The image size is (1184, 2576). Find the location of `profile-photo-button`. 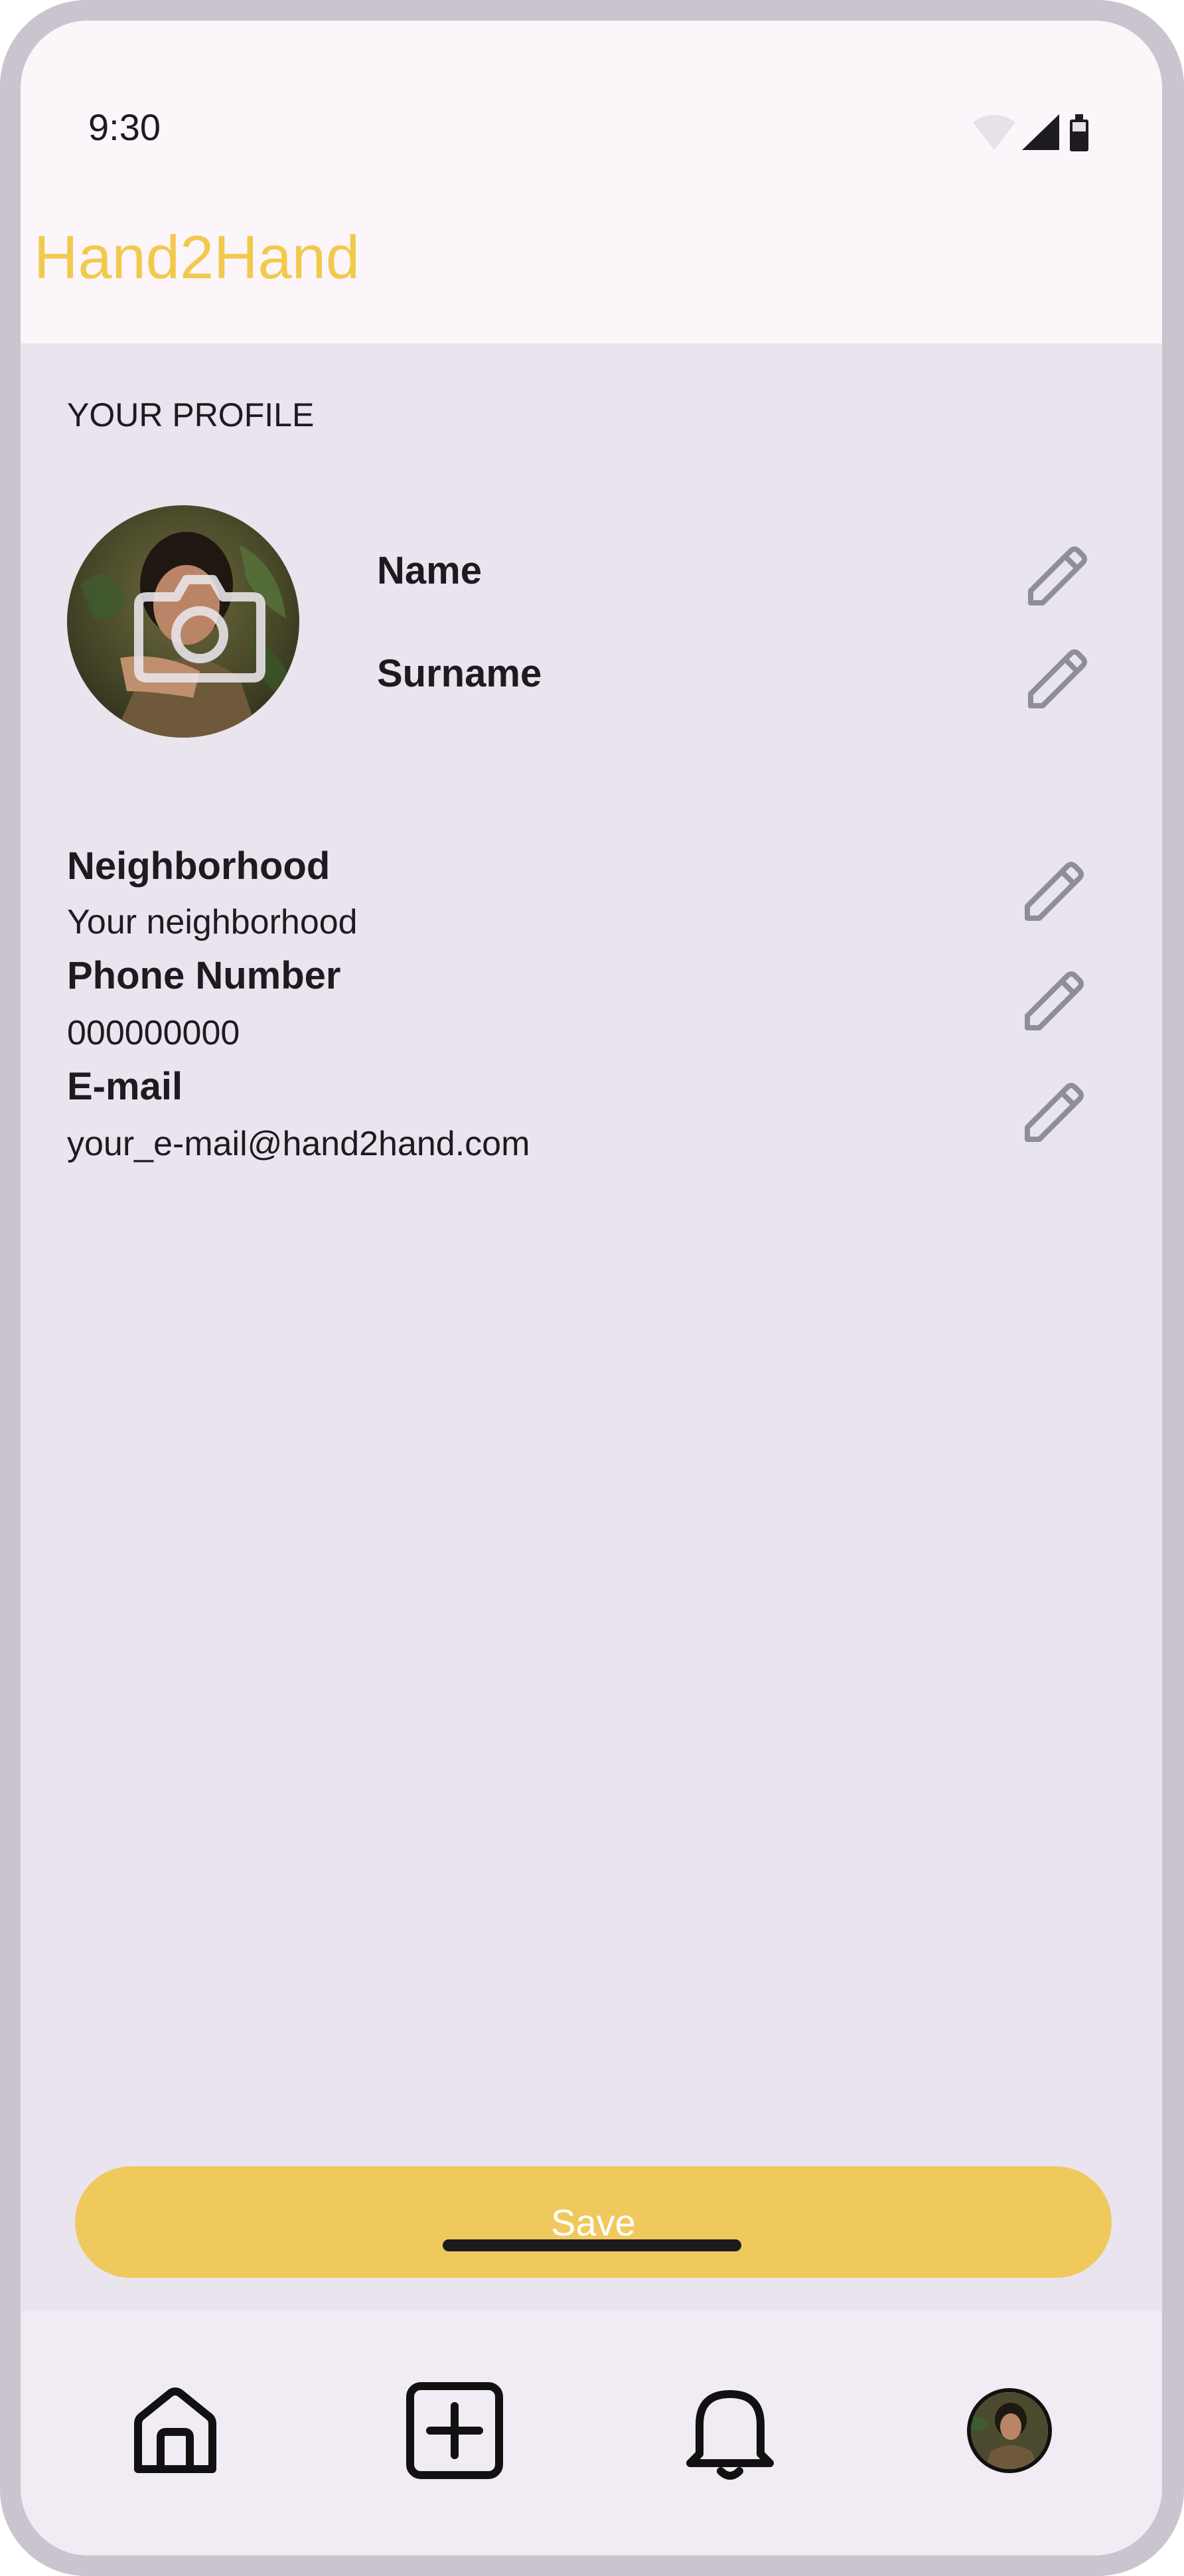

profile-photo-button is located at coordinates (183, 621).